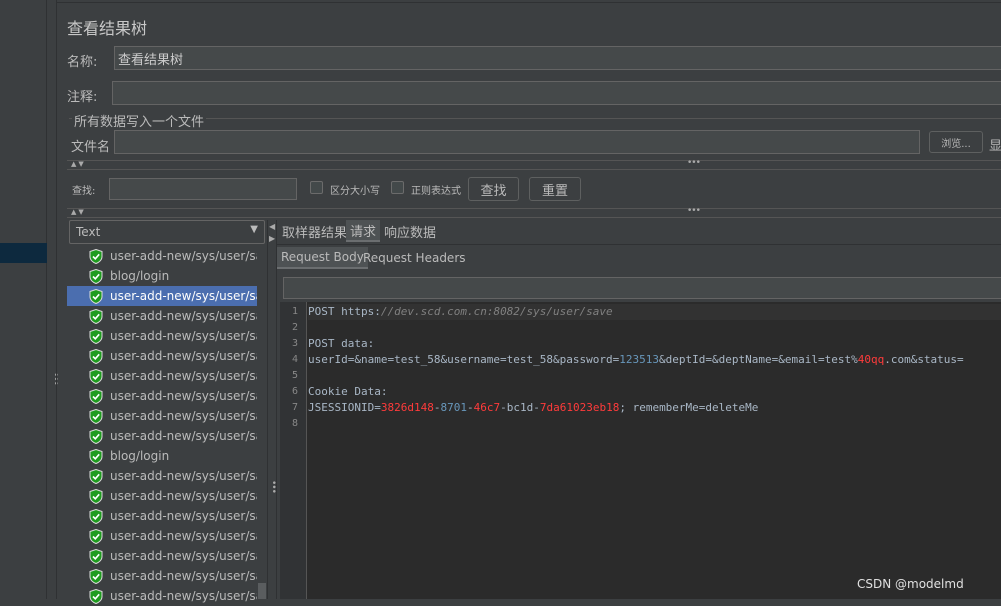 Image resolution: width=1001 pixels, height=606 pixels. Describe the element at coordinates (871, 359) in the screenshot. I see `code-token: 40qq` at that location.